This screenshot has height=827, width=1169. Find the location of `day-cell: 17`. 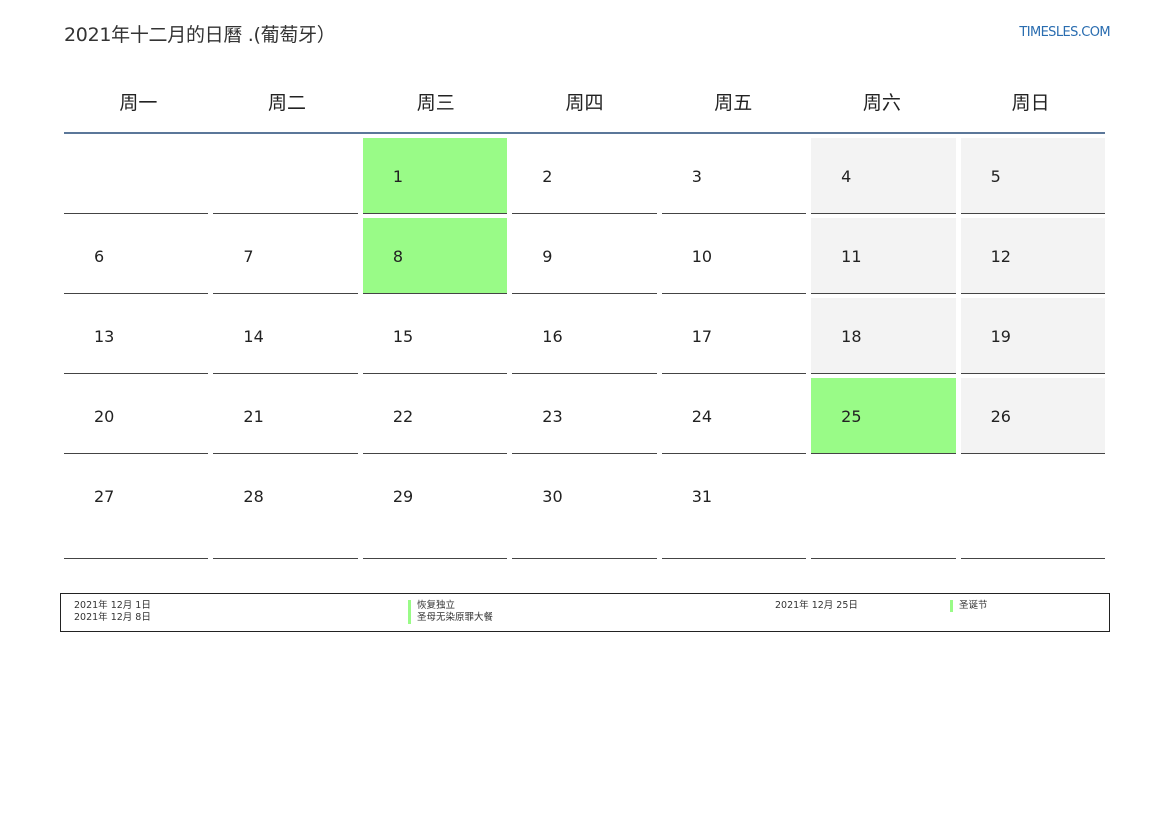

day-cell: 17 is located at coordinates (734, 336).